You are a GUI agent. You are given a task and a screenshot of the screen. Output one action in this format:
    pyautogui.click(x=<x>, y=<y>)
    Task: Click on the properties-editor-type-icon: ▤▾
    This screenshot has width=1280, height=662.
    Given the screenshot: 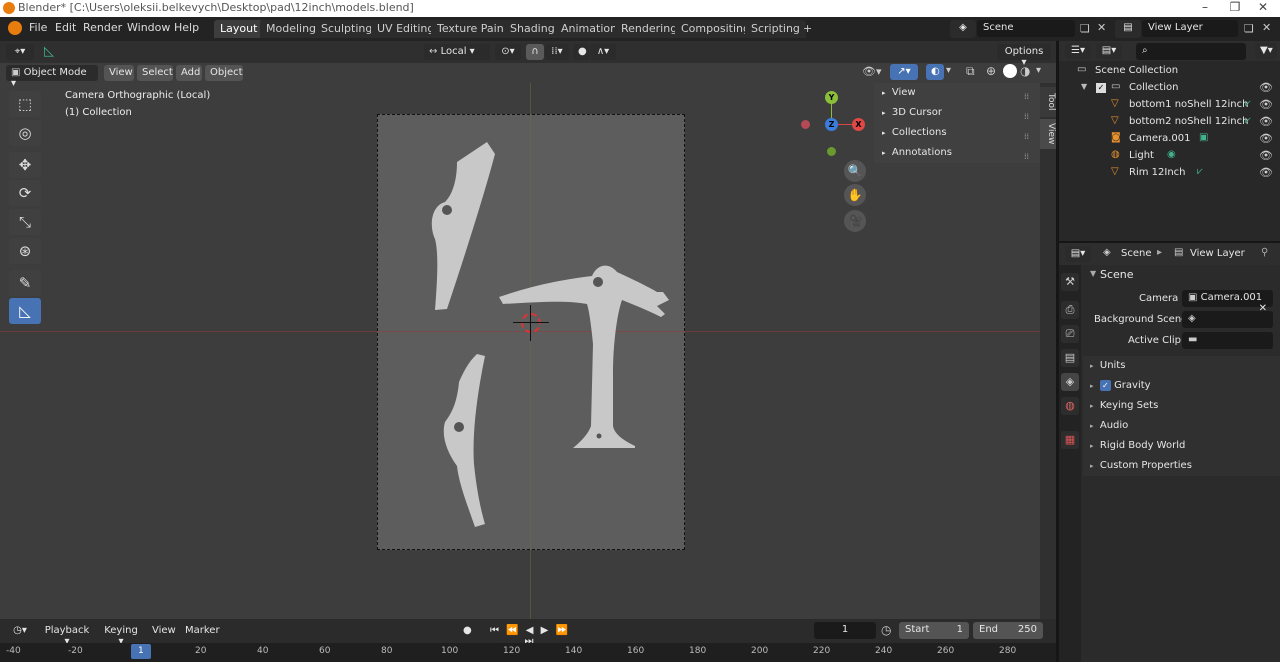 What is the action you would take?
    pyautogui.click(x=1078, y=254)
    